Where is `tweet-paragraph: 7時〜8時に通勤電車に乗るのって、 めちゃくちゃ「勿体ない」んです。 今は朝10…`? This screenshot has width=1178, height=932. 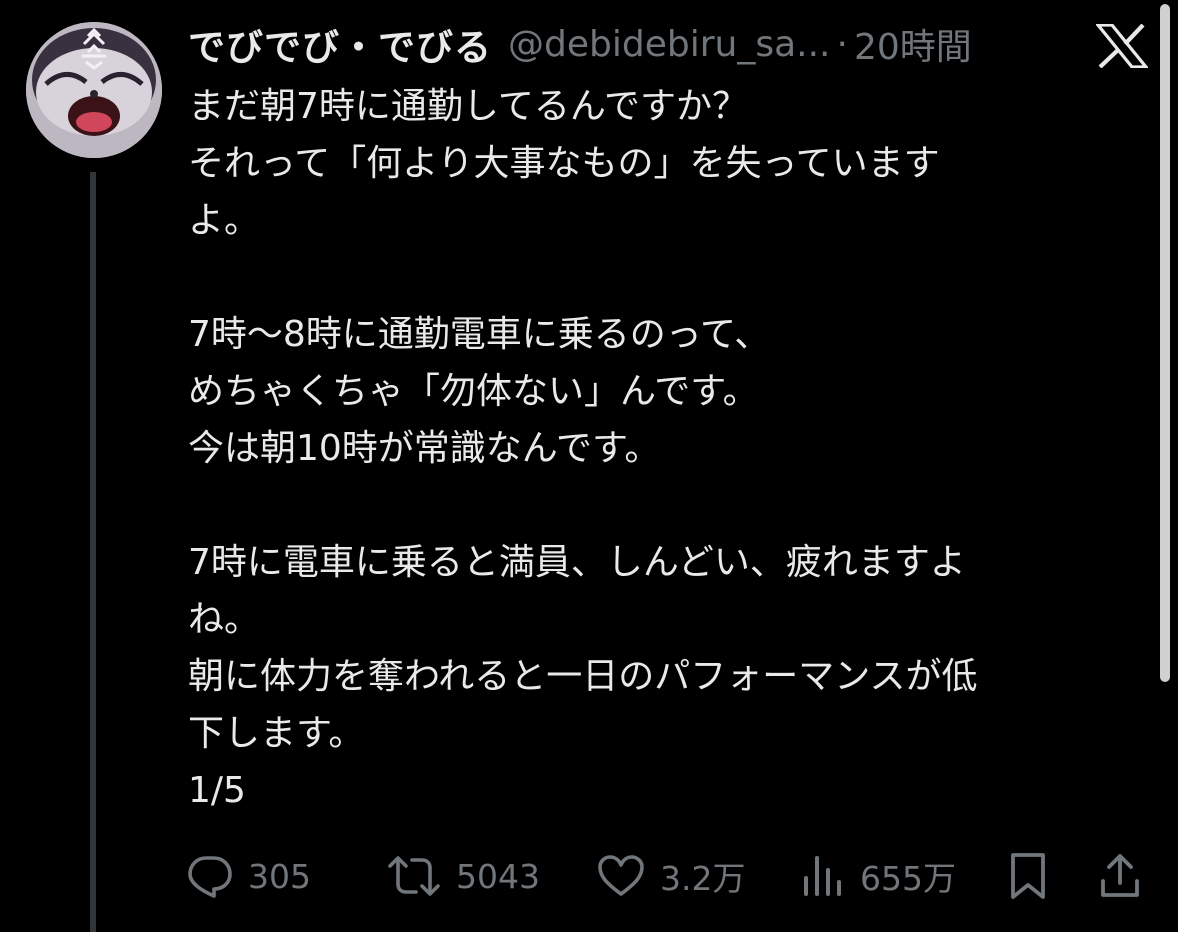 tweet-paragraph: 7時〜8時に通勤電車に乗るのって、 めちゃくちゃ「勿体ない」んです。 今は朝10… is located at coordinates (658, 391).